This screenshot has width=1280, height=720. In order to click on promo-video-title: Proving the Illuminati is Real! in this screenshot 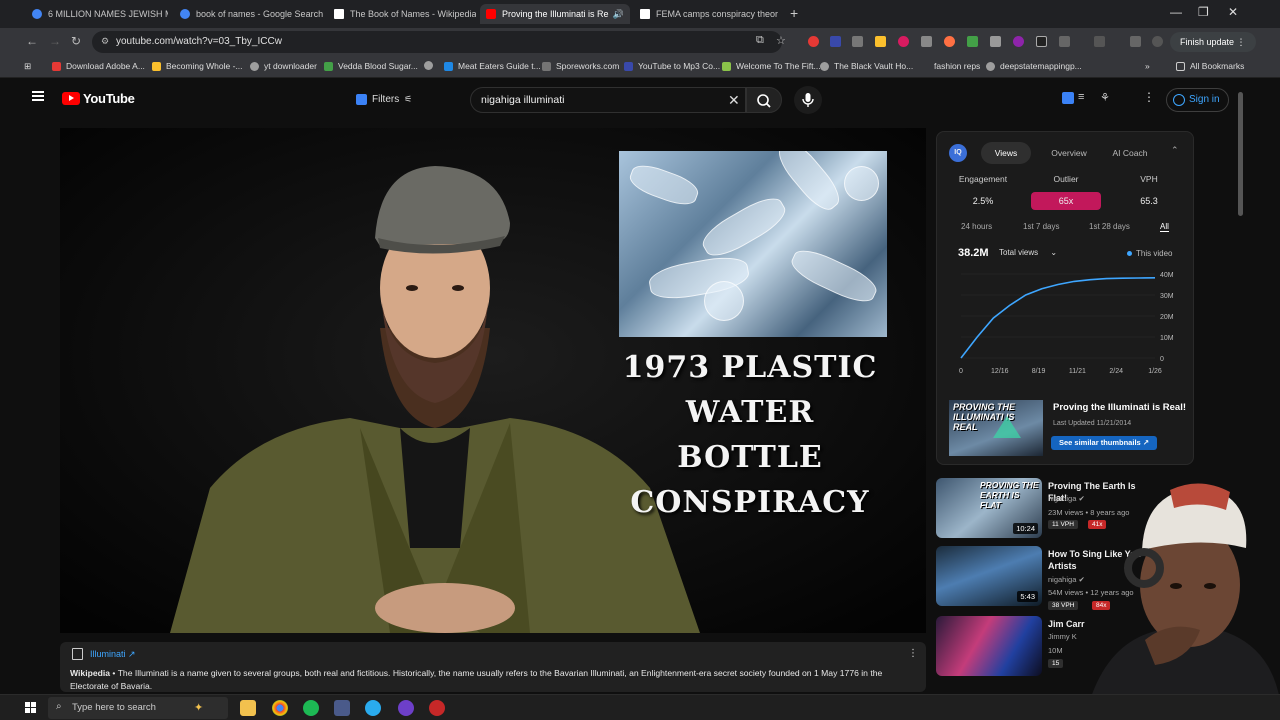, I will do `click(1119, 407)`.